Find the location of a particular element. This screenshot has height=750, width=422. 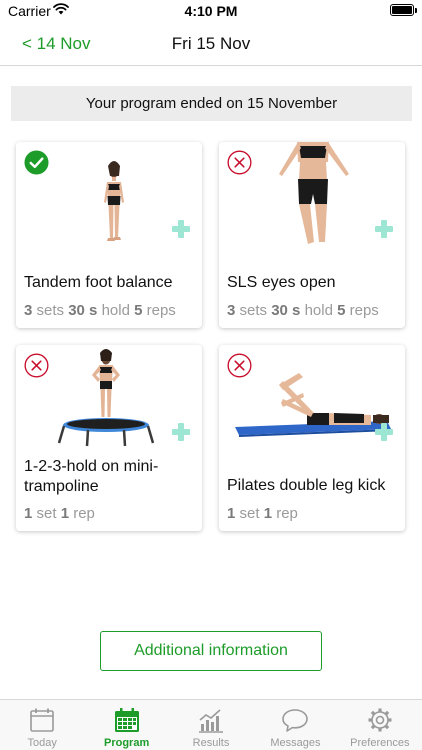

tab-preferences: Preferences is located at coordinates (380, 725).